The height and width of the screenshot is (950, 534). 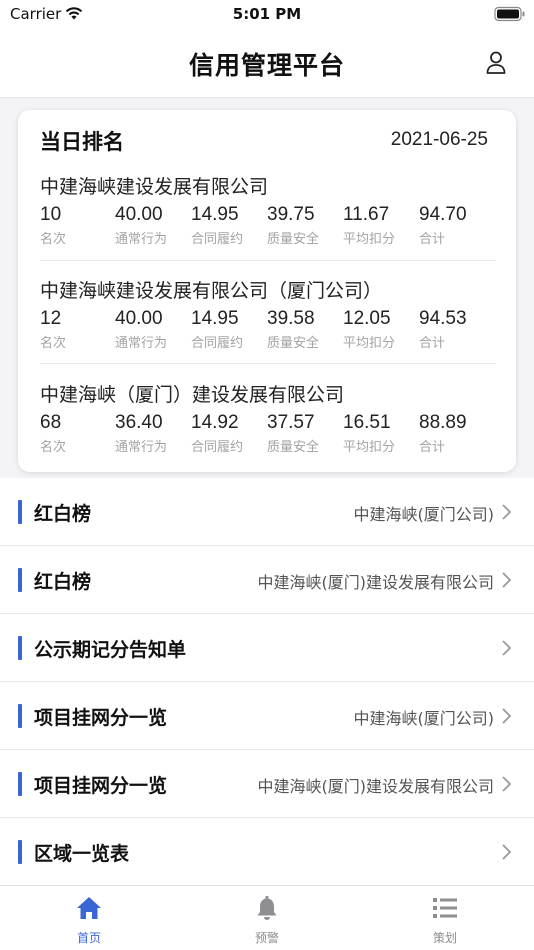 I want to click on menu-item-score-notice: 公示期记分告知单, so click(x=267, y=648).